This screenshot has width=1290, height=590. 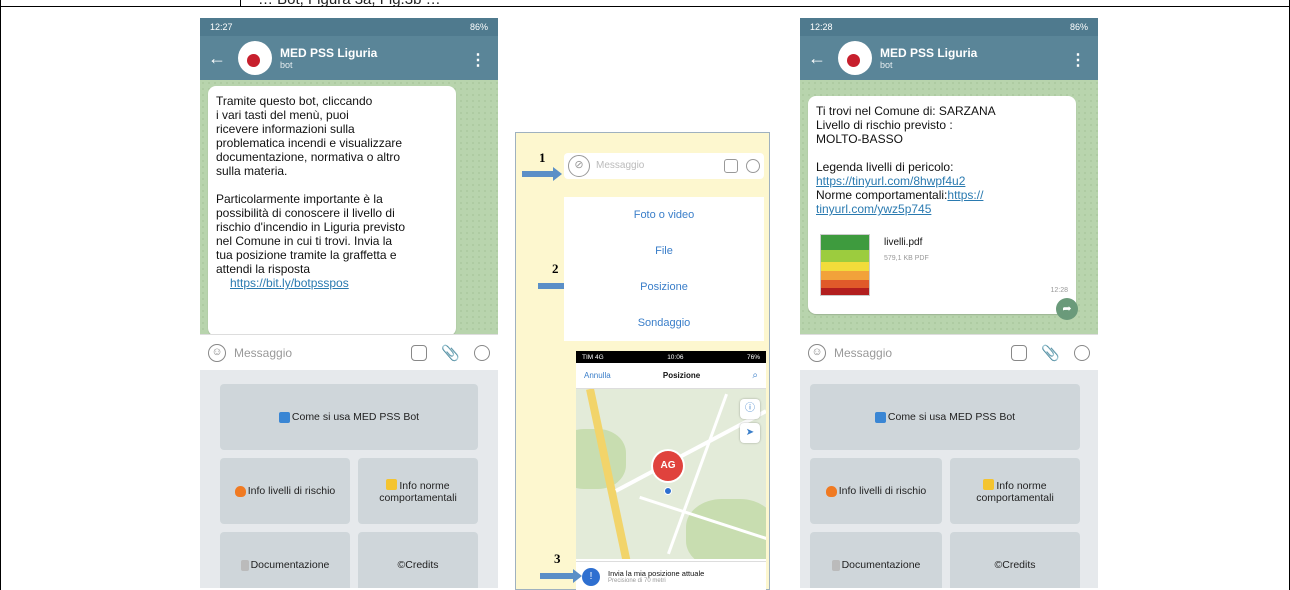 I want to click on message-line: problematica incendi e visualizzare, so click(x=309, y=143).